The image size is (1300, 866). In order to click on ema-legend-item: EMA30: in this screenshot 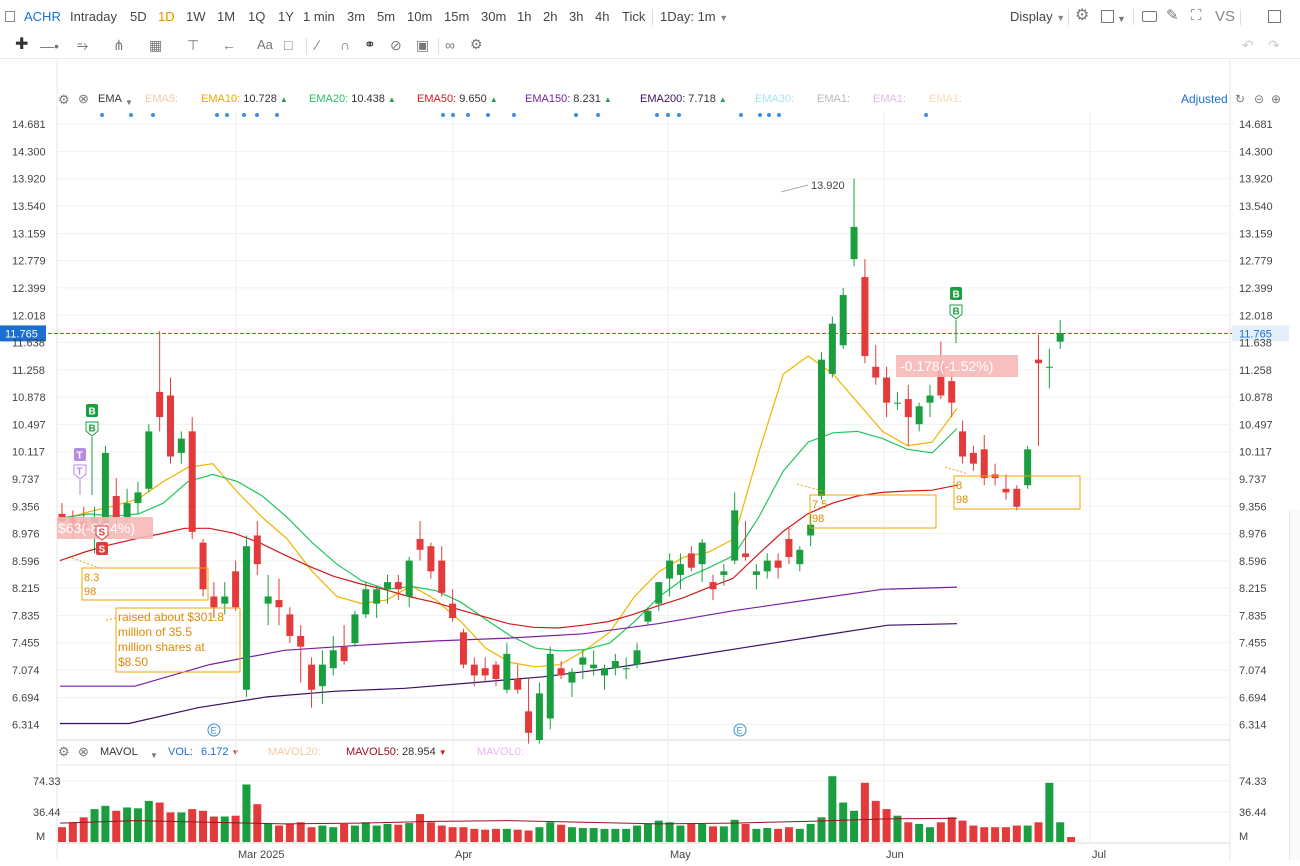, I will do `click(774, 99)`.